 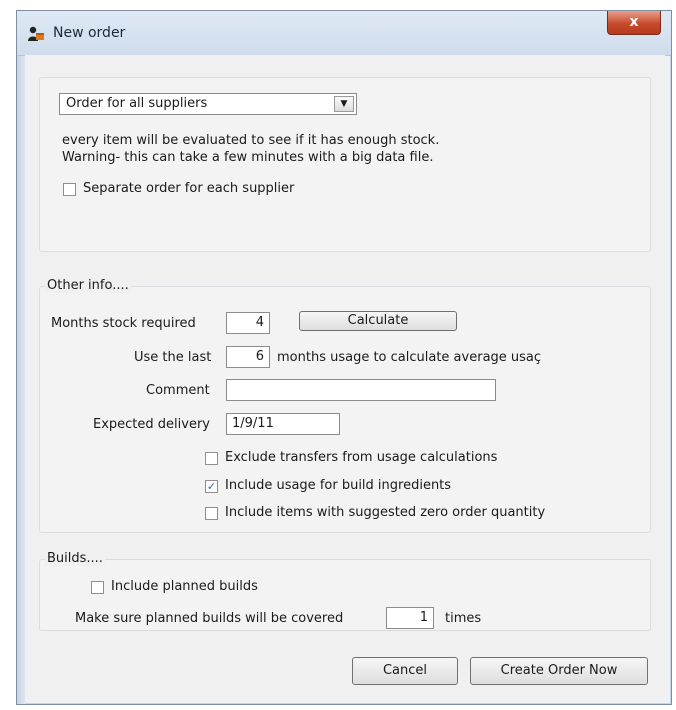 I want to click on comment-label: Comment, so click(x=178, y=390).